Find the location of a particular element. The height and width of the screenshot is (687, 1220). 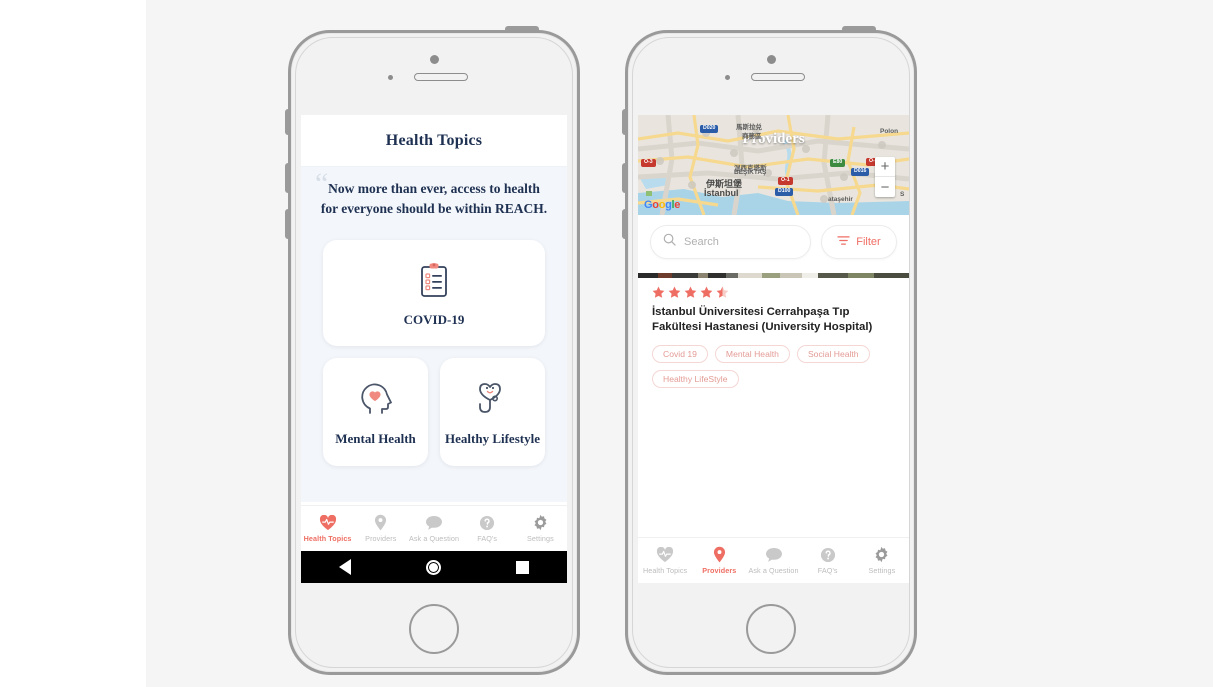

topic-card-covid19: COVID-19 is located at coordinates (434, 293).